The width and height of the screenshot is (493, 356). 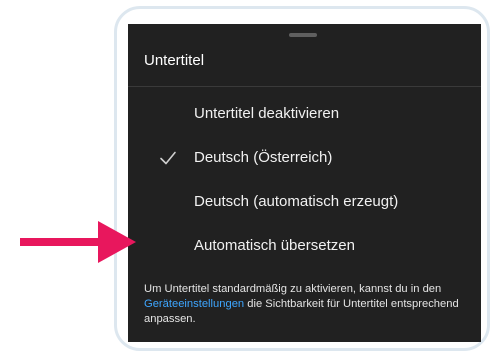 I want to click on option-label: Deutsch (Österreich), so click(x=263, y=157).